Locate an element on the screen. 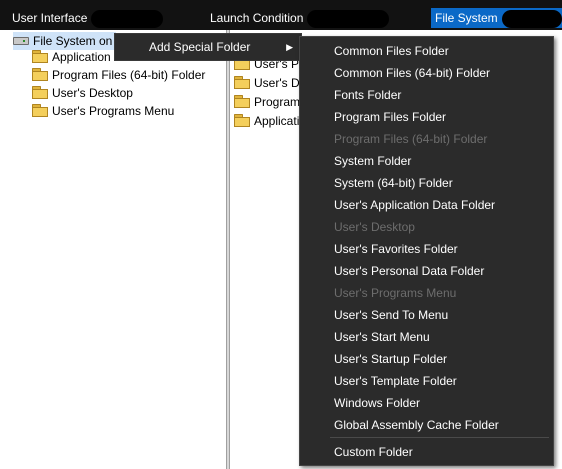 This screenshot has width=562, height=469. menu-item-program-files-64-folder: Program Files (64-bit) Folder is located at coordinates (411, 139).